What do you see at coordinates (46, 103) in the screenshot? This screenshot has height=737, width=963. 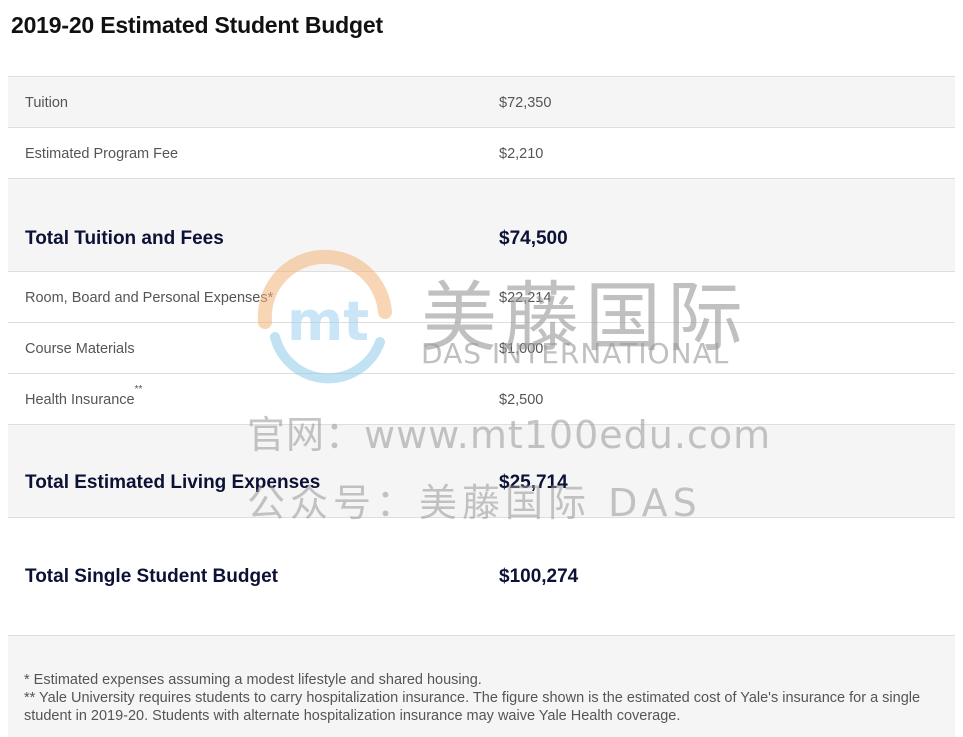 I see `row-label: Tuition` at bounding box center [46, 103].